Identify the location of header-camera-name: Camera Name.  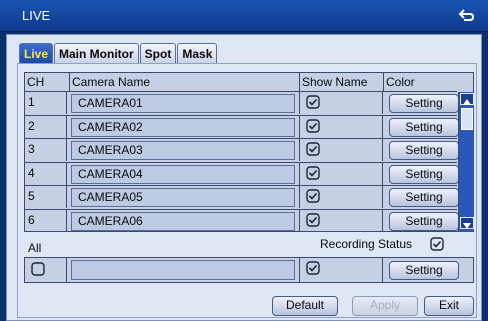
(184, 82).